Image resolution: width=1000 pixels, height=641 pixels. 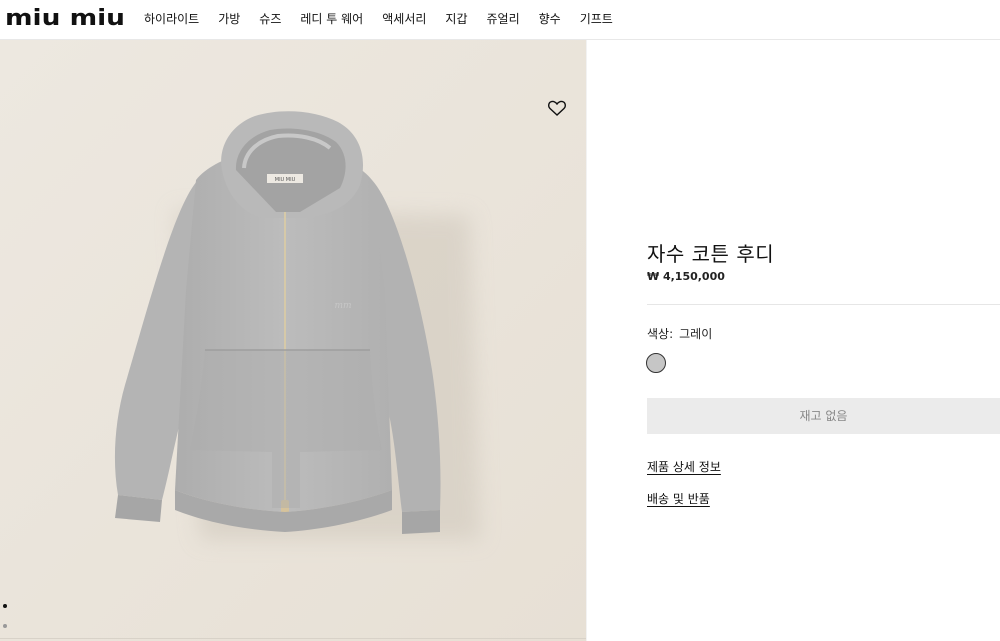 I want to click on product-details-link: 제품 상세 정보, so click(x=684, y=466).